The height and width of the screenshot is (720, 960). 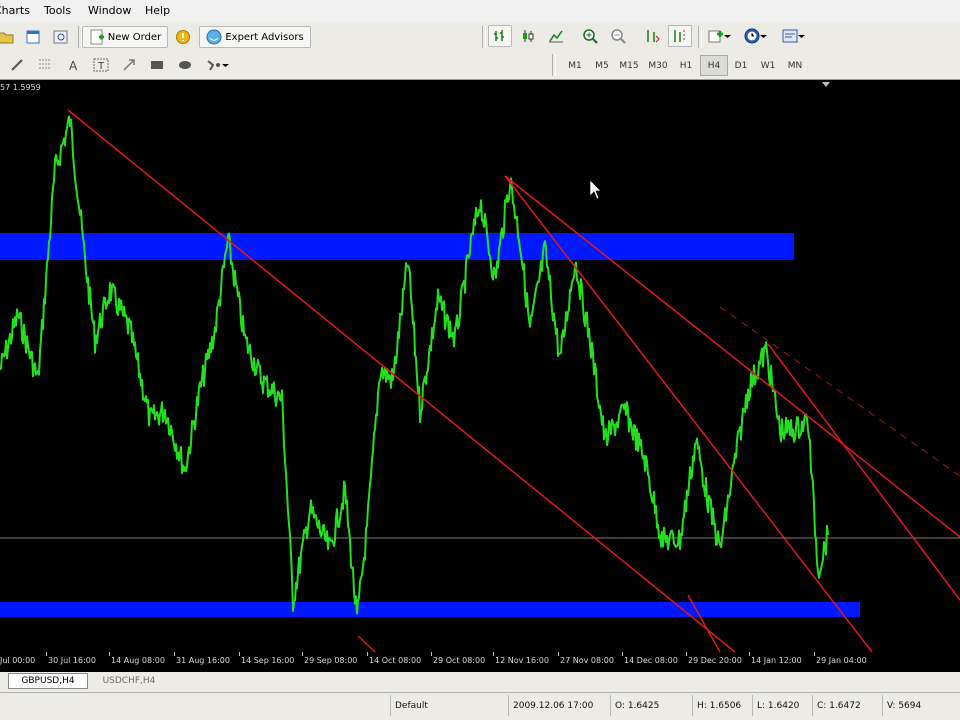 What do you see at coordinates (575, 65) in the screenshot?
I see `timeframe-m1-button: M1` at bounding box center [575, 65].